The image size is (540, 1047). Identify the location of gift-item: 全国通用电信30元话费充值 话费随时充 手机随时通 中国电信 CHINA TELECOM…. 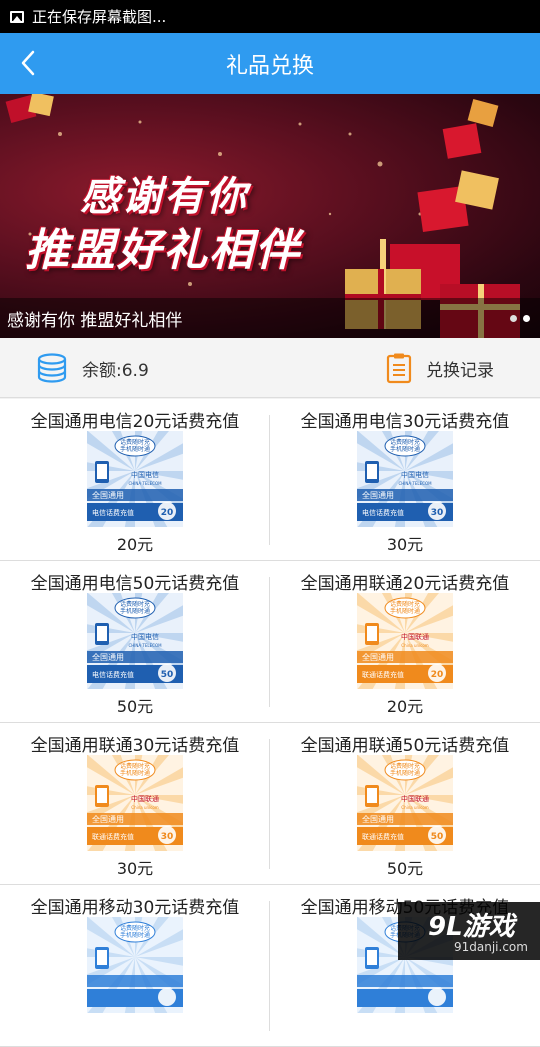
(405, 475).